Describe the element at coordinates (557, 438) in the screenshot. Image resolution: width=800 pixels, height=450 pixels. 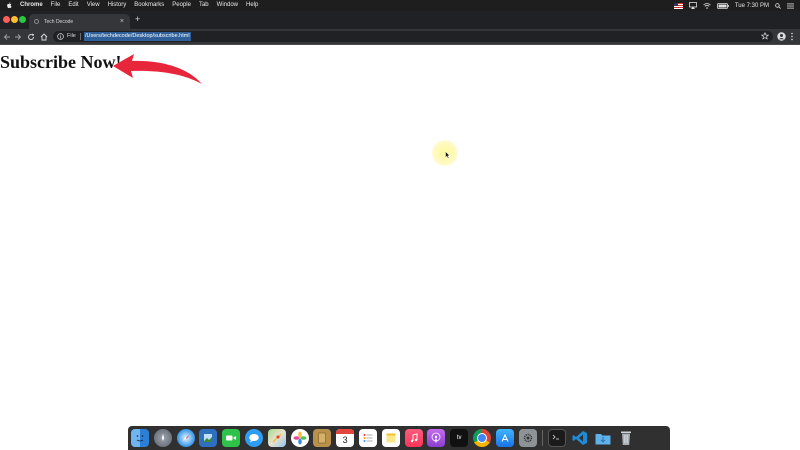
I see `terminal-icon` at that location.